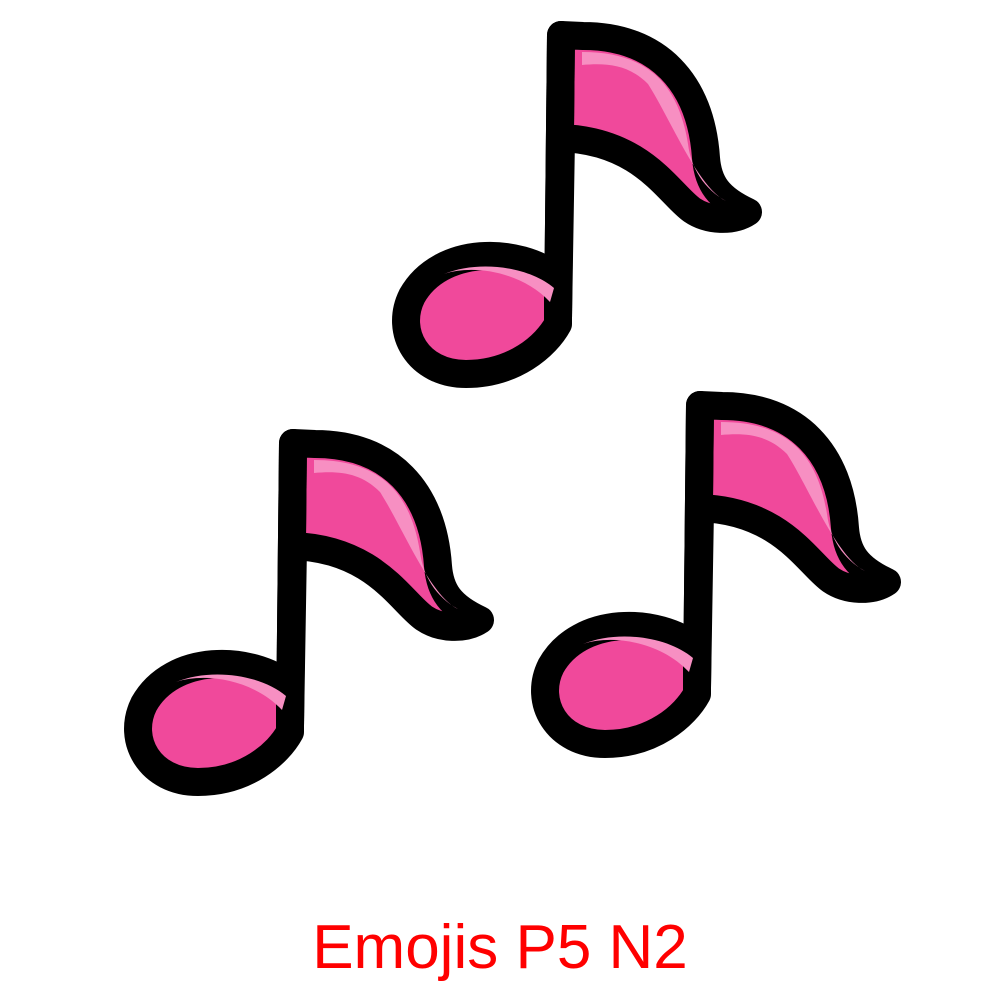 The image size is (1000, 1000). I want to click on music-note-icon-bottom-right, so click(716, 574).